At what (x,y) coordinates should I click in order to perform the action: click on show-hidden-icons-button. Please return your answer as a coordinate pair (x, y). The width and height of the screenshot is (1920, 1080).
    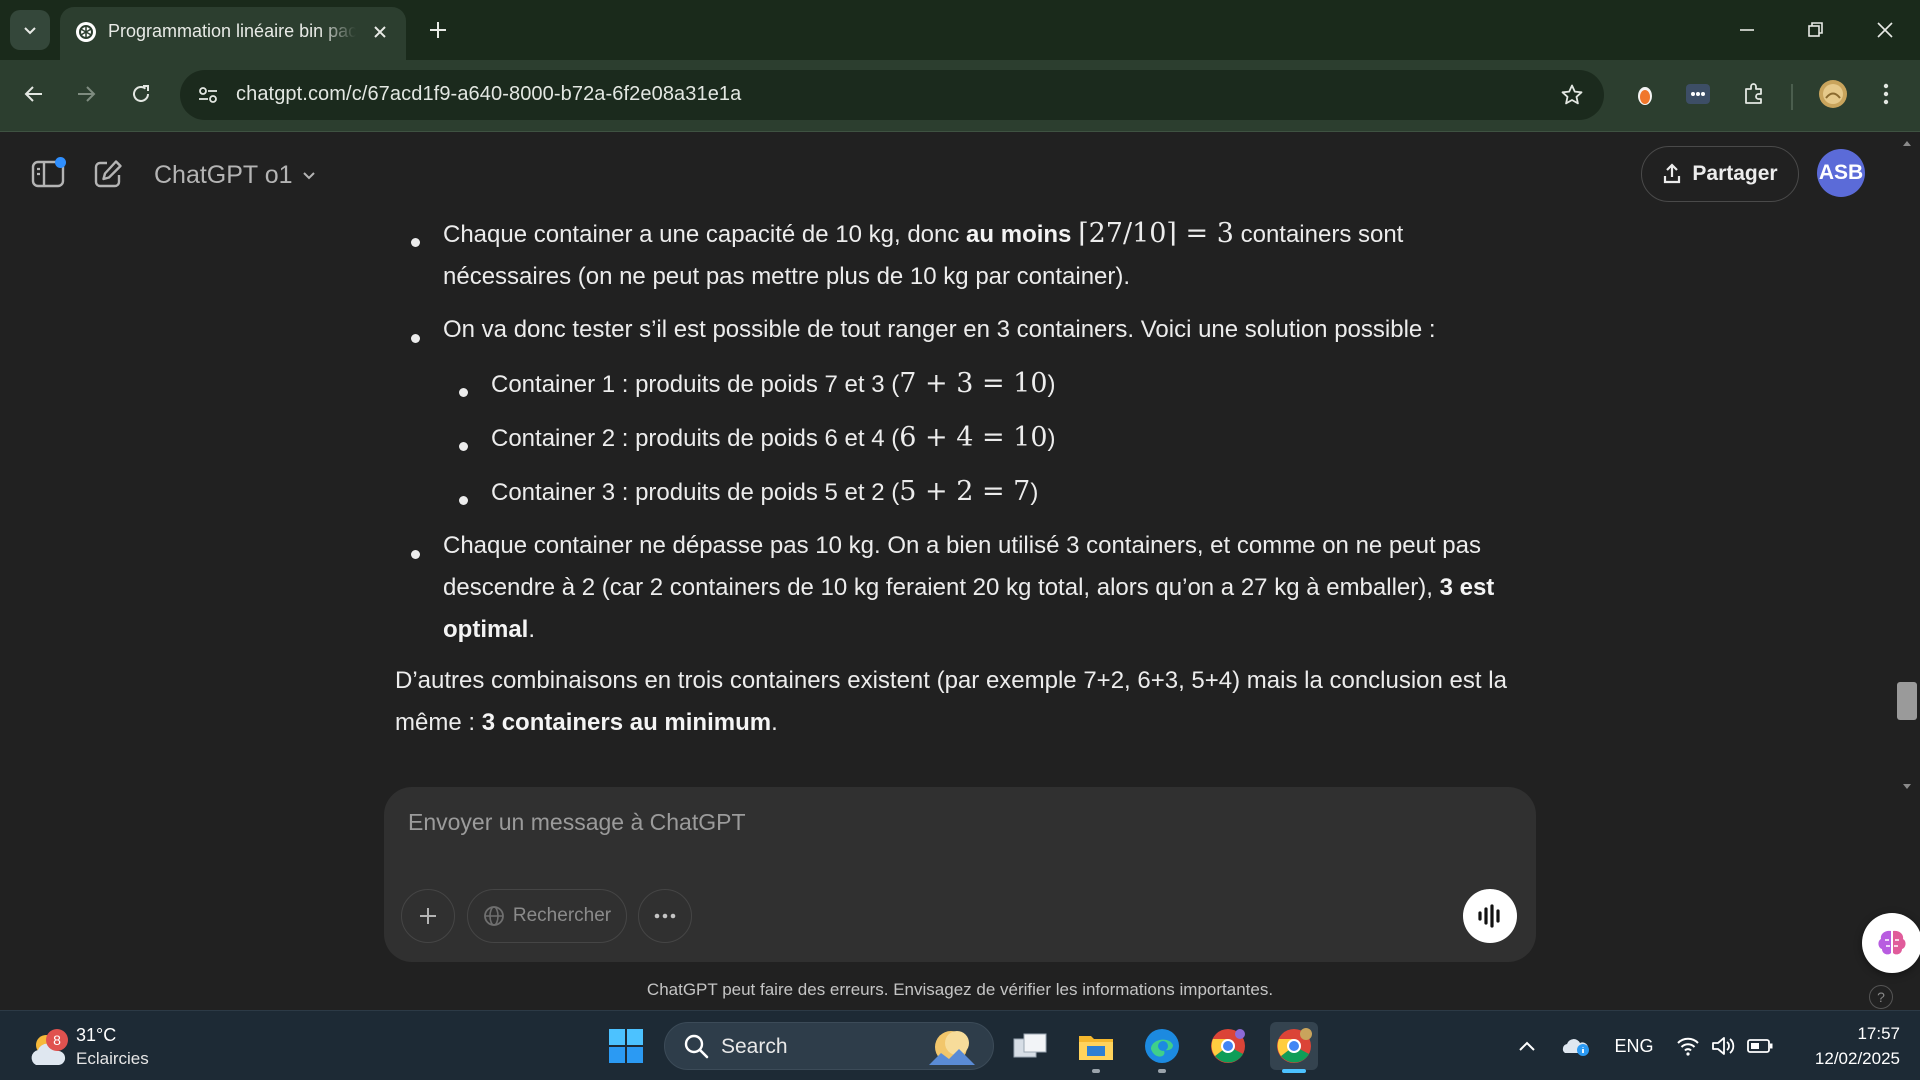
    Looking at the image, I should click on (1527, 1046).